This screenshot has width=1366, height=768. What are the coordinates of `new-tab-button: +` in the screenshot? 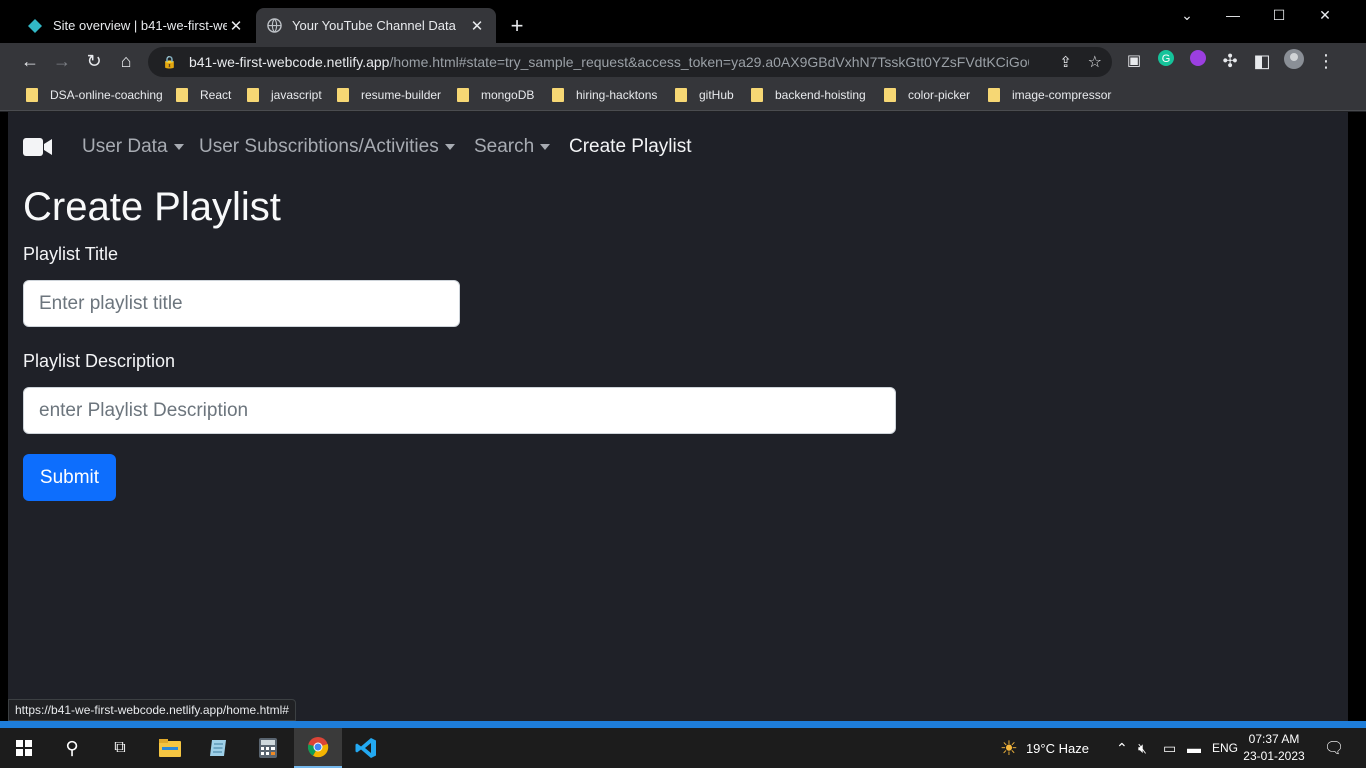 It's located at (517, 26).